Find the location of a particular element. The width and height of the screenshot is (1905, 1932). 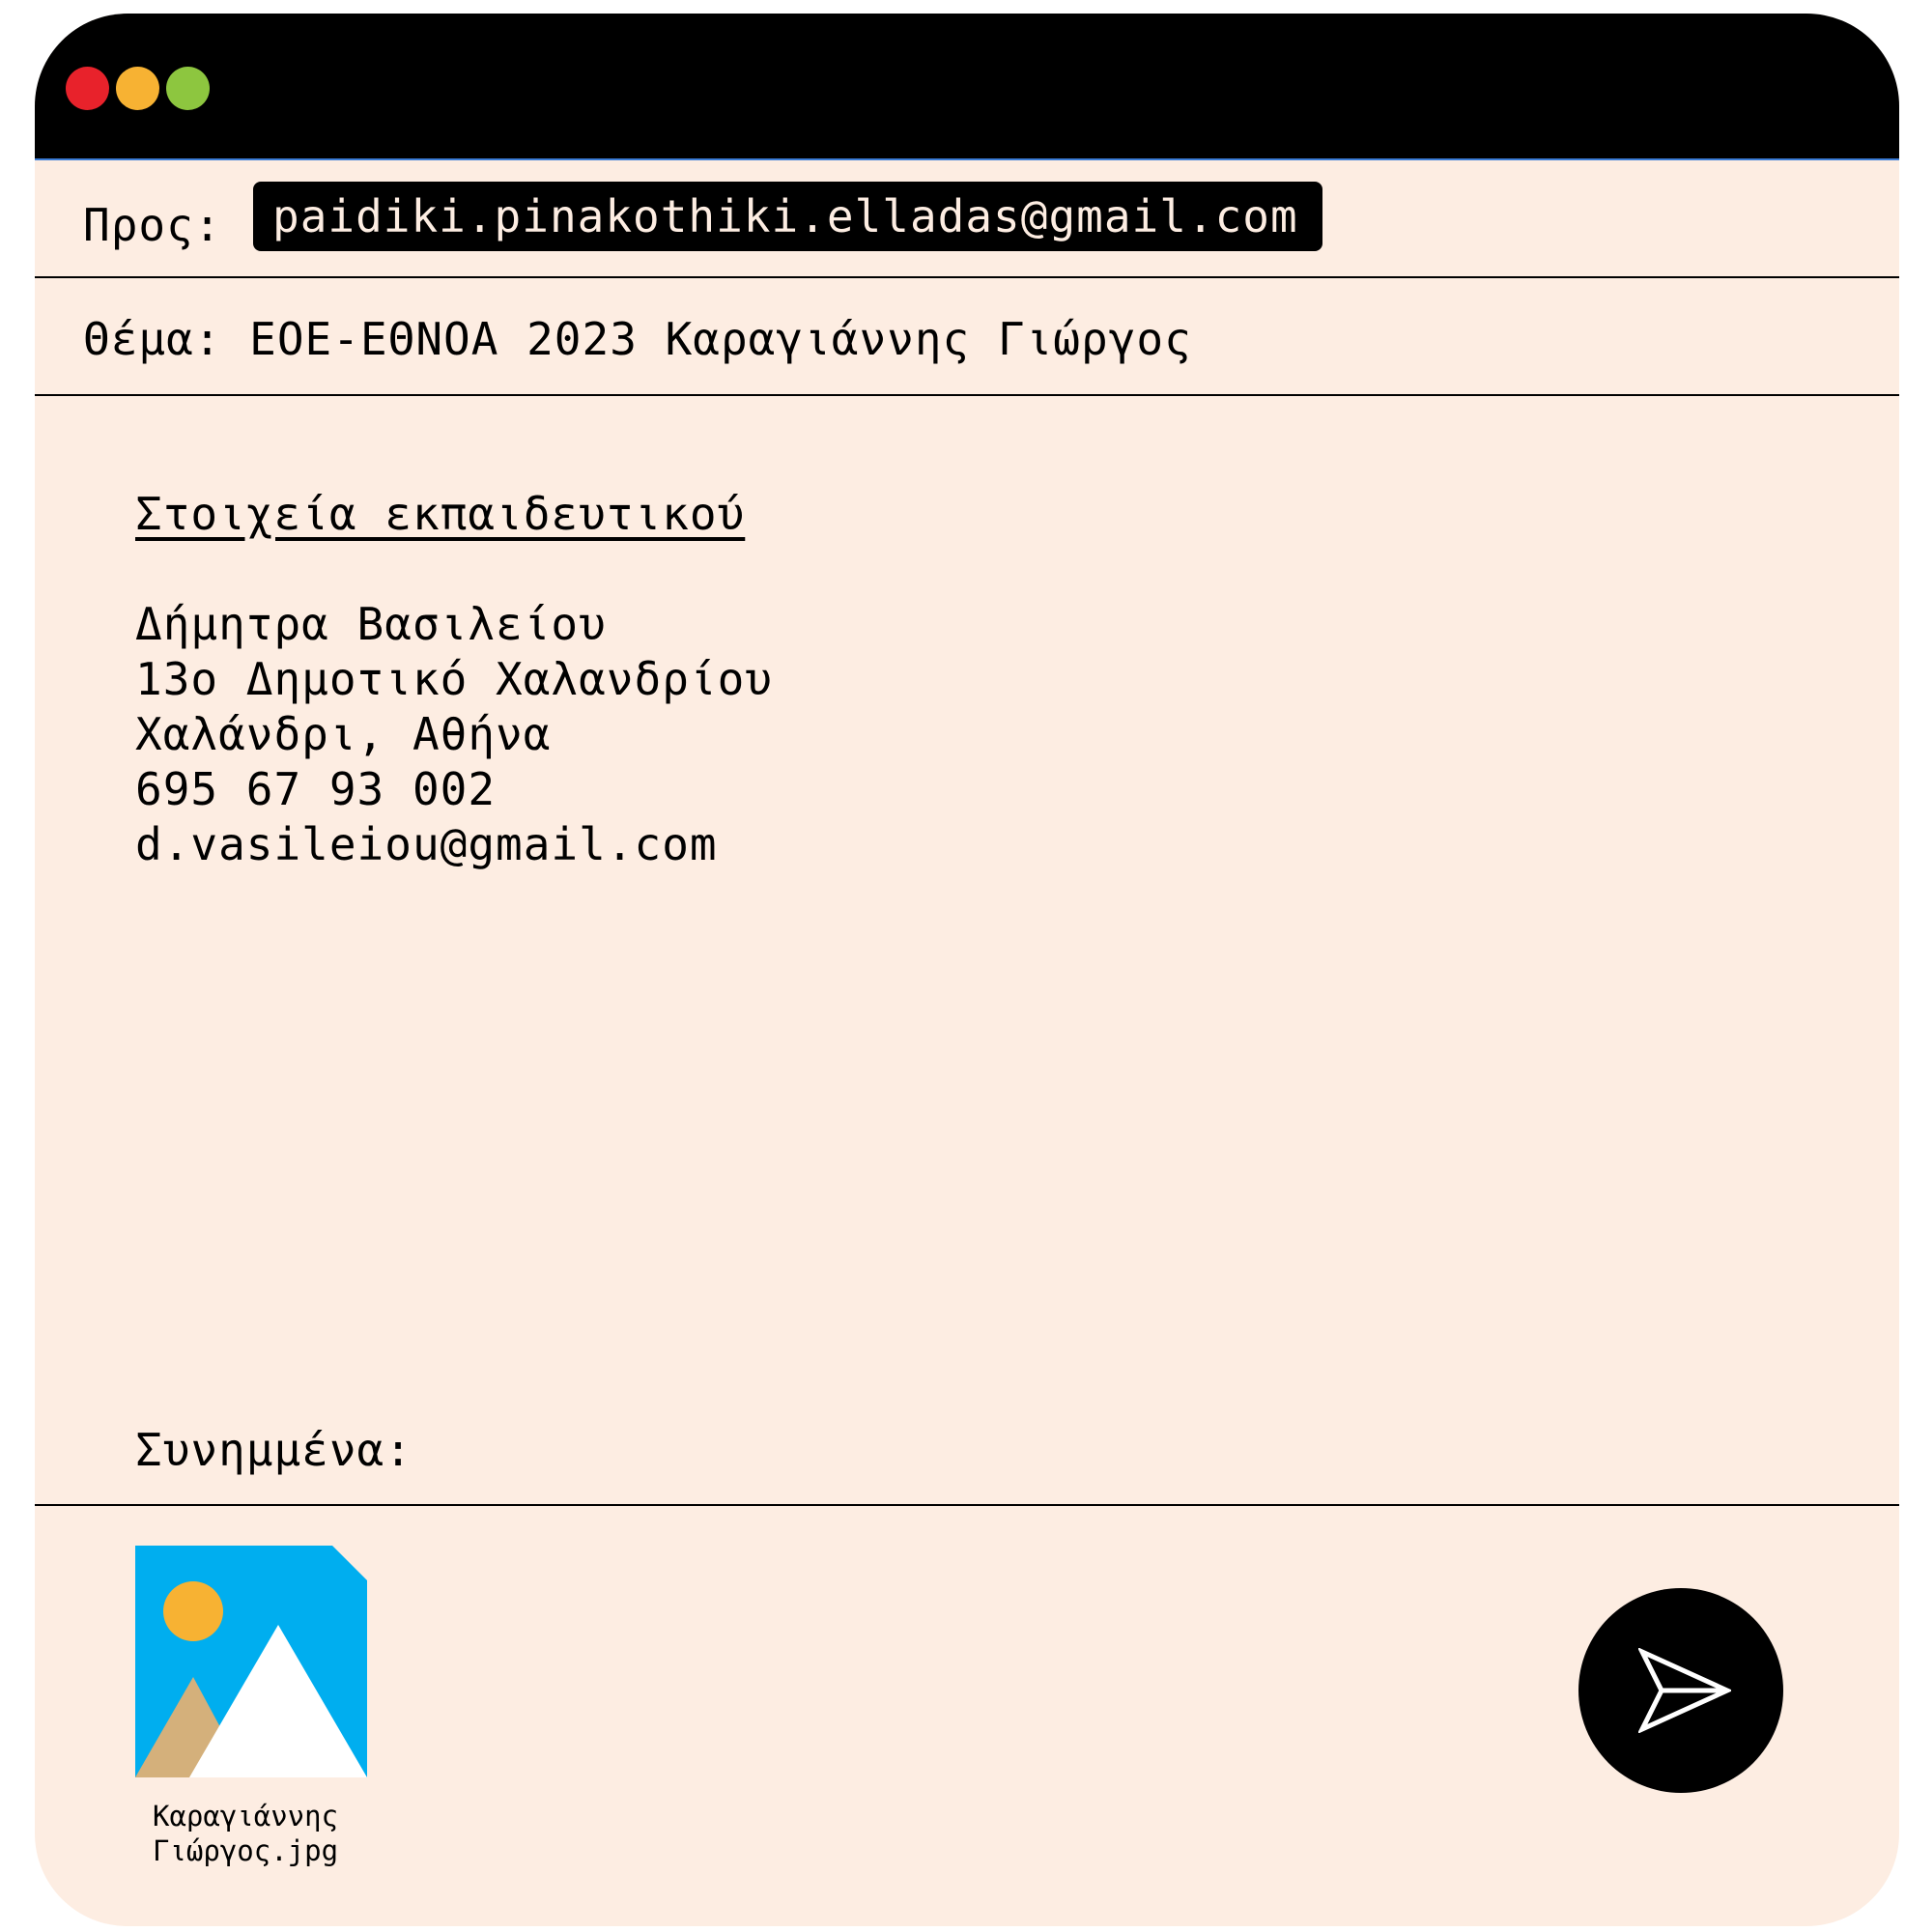

school-name: 13ο Δημοτικό Χαλανδρίου is located at coordinates (454, 679).